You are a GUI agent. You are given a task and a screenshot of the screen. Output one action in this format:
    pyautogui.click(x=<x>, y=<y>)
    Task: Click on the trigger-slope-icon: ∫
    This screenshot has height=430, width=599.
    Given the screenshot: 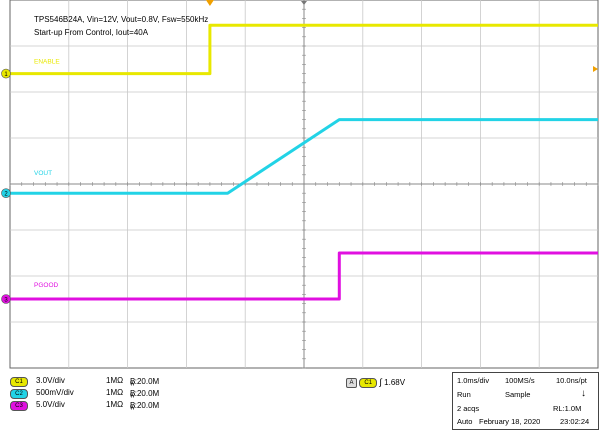 What is the action you would take?
    pyautogui.click(x=380, y=382)
    